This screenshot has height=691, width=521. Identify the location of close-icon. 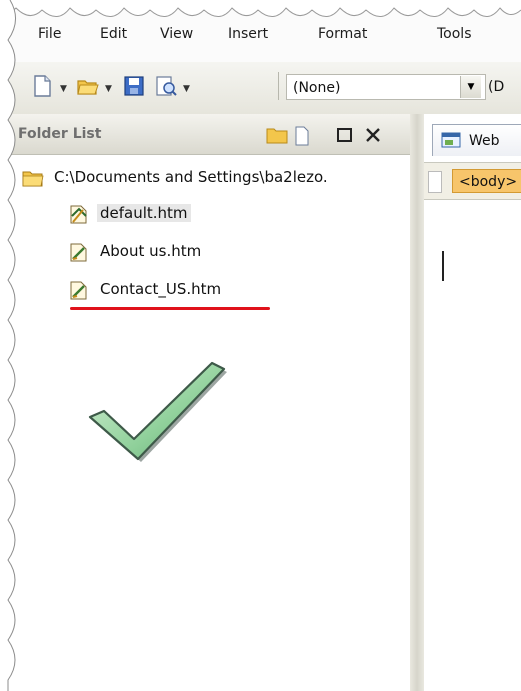
(373, 135).